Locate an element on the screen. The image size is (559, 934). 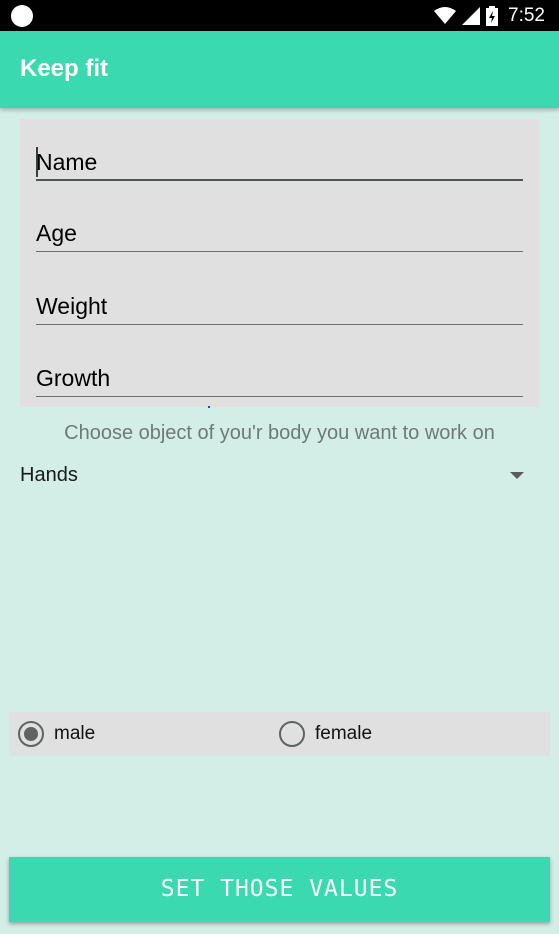
radio-female-circle-icon is located at coordinates (292, 734).